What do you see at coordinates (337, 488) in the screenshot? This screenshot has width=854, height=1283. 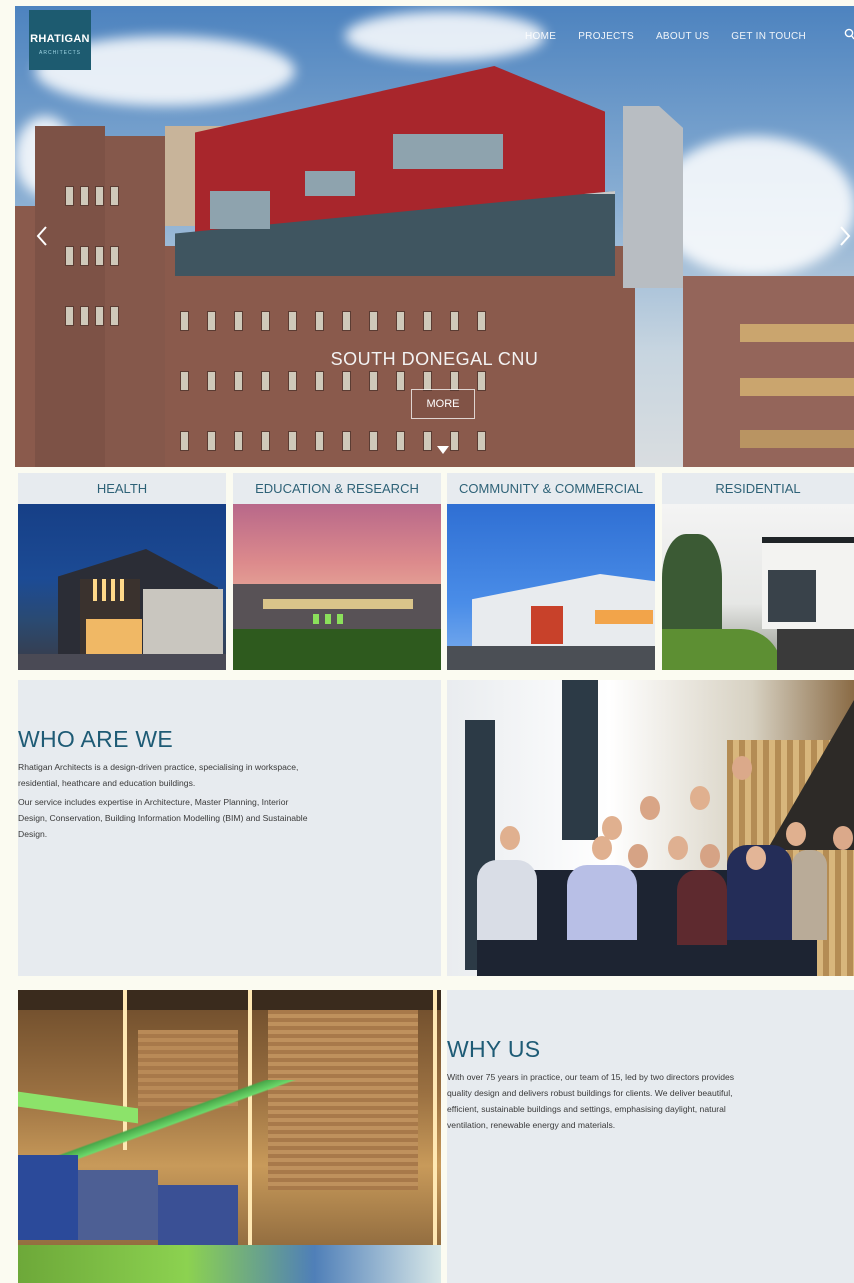 I see `category-label: EDUCATION & RESEARCH` at bounding box center [337, 488].